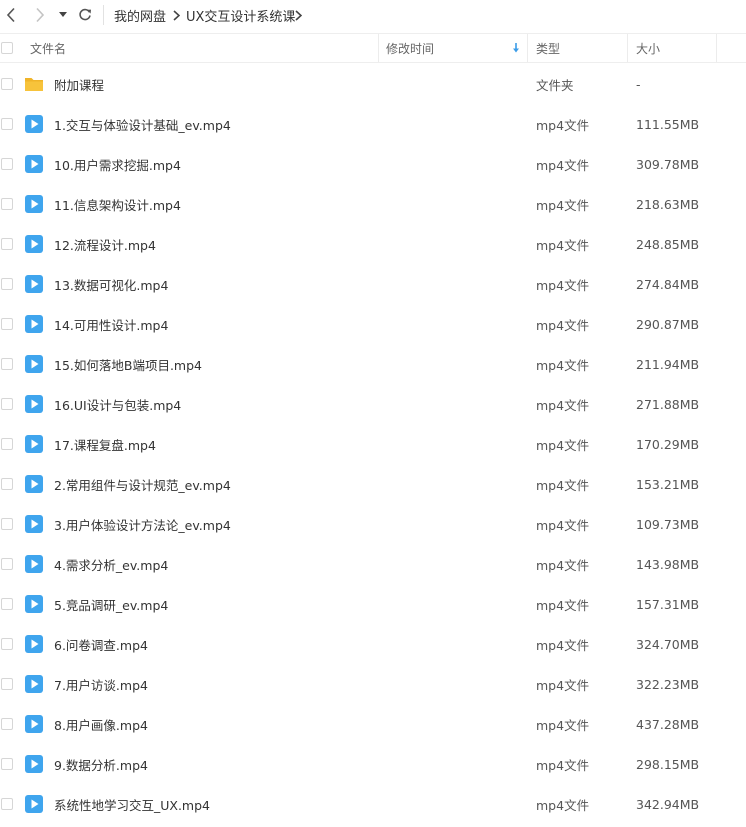 The height and width of the screenshot is (827, 746). Describe the element at coordinates (240, 15) in the screenshot. I see `breadcrumb-item-current-folder: UX交互设计系统课` at that location.